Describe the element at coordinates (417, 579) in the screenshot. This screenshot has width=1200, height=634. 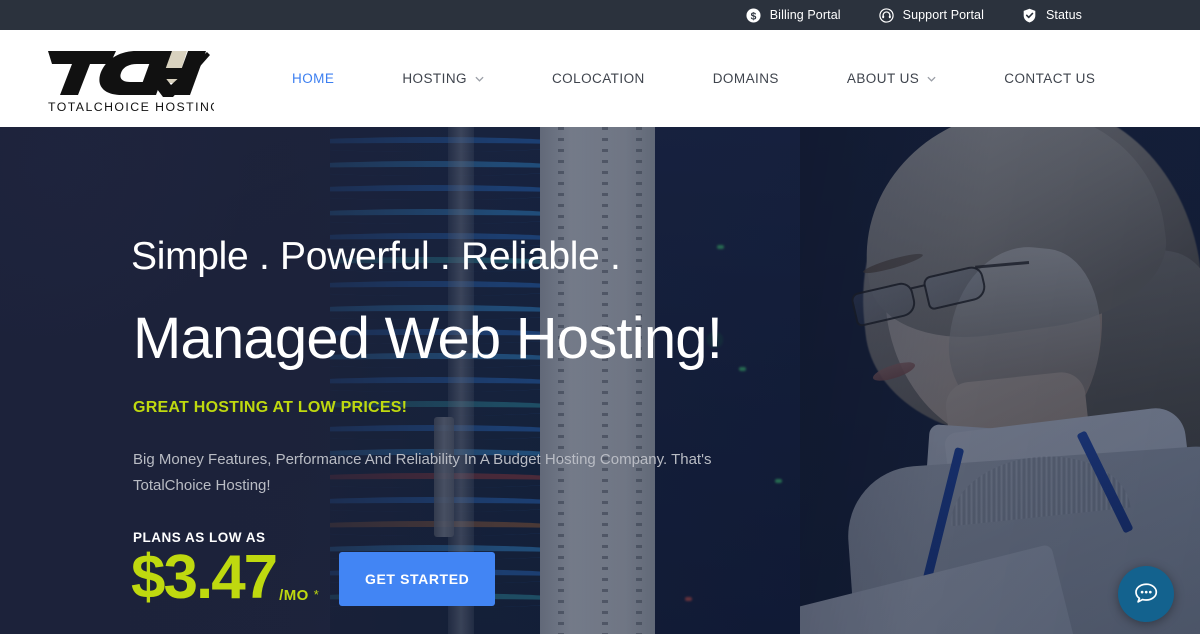
I see `get-started-button: GET STARTED` at that location.